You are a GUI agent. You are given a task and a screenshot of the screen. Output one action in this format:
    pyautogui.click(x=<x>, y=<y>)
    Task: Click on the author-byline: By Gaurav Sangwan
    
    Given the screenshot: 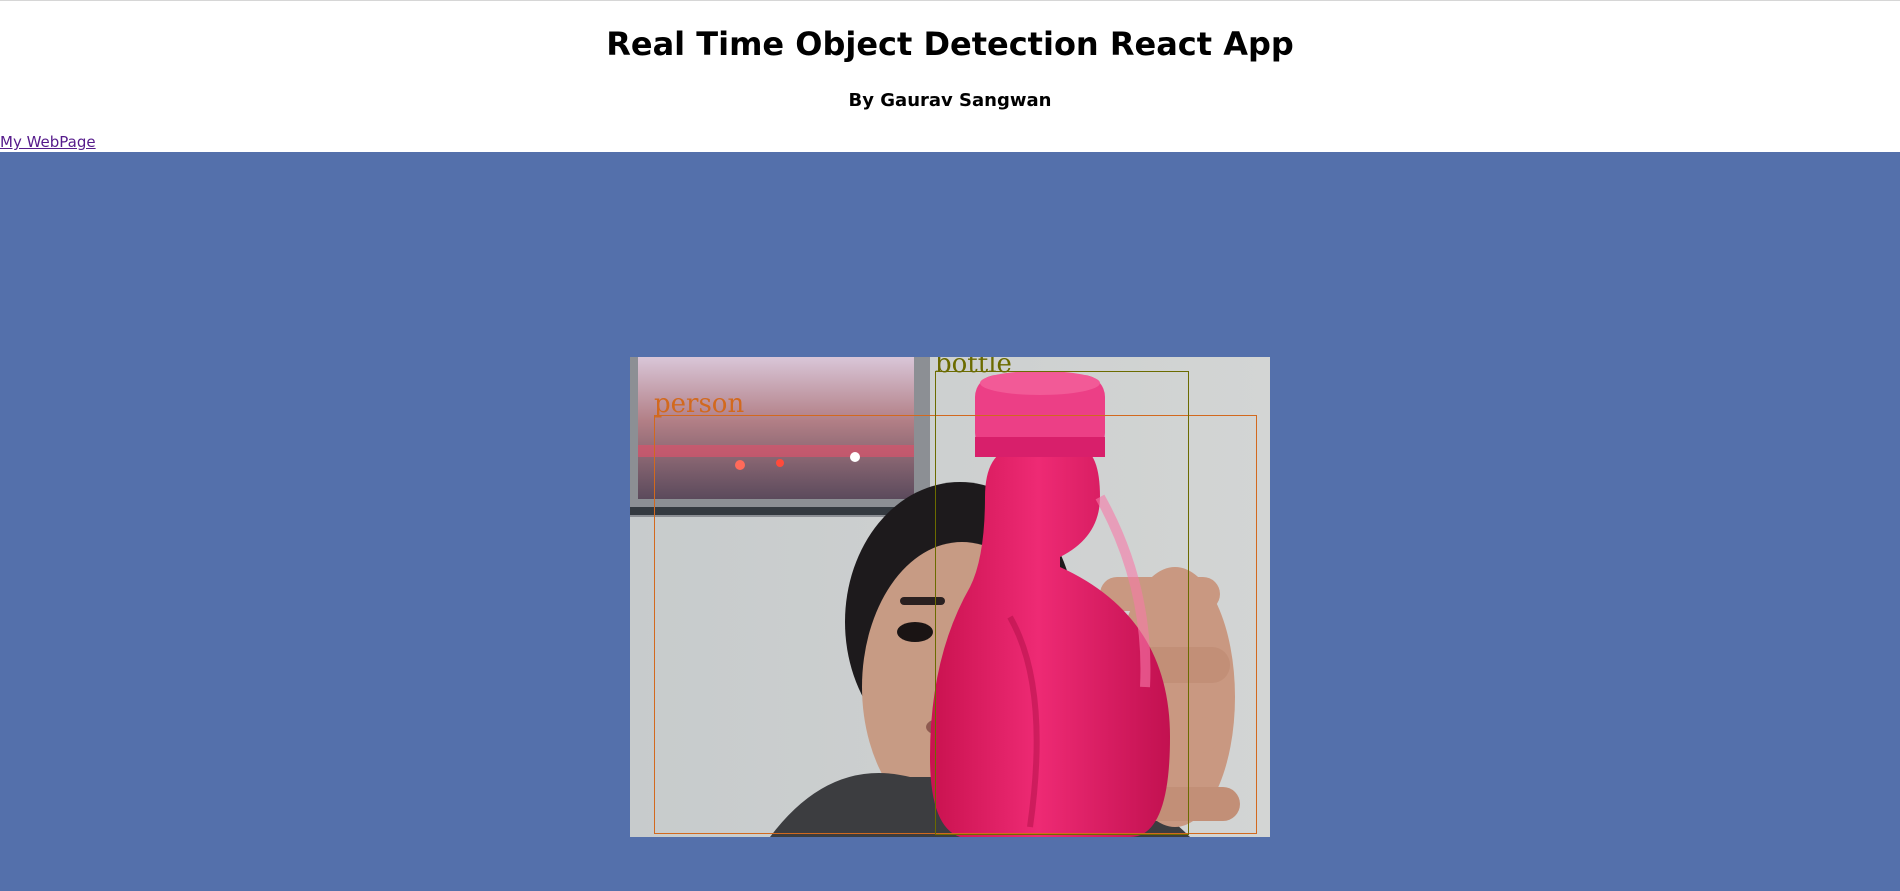 What is the action you would take?
    pyautogui.click(x=950, y=100)
    